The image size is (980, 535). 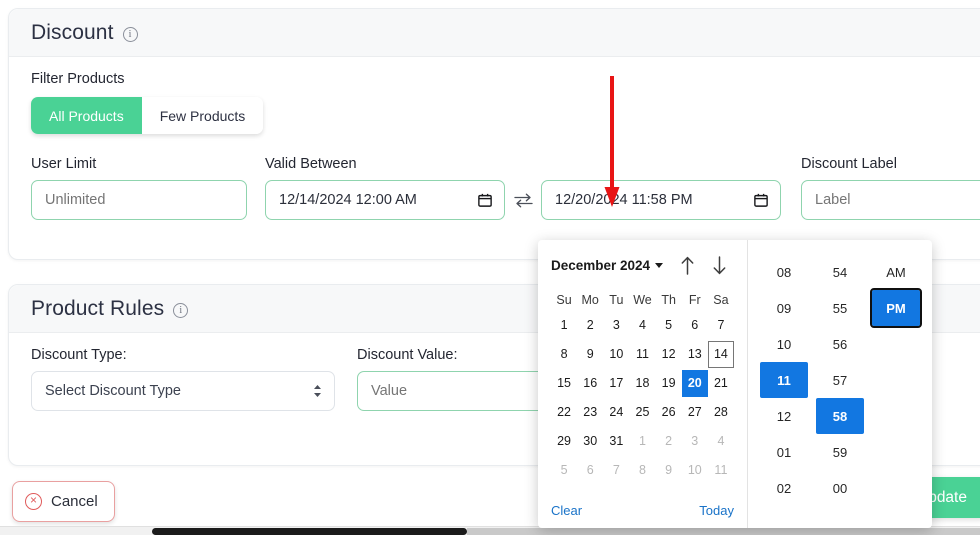 I want to click on calendar-month-label: December 2024, so click(x=600, y=265).